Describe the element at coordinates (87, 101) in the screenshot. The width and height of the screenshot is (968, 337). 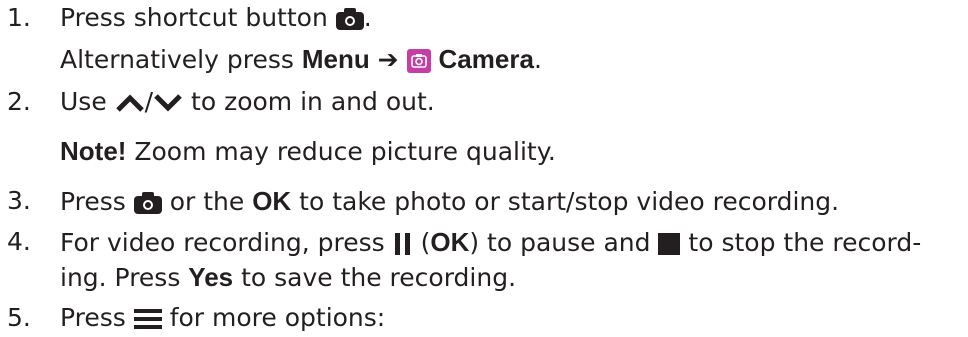
I see `step-text: Use` at that location.